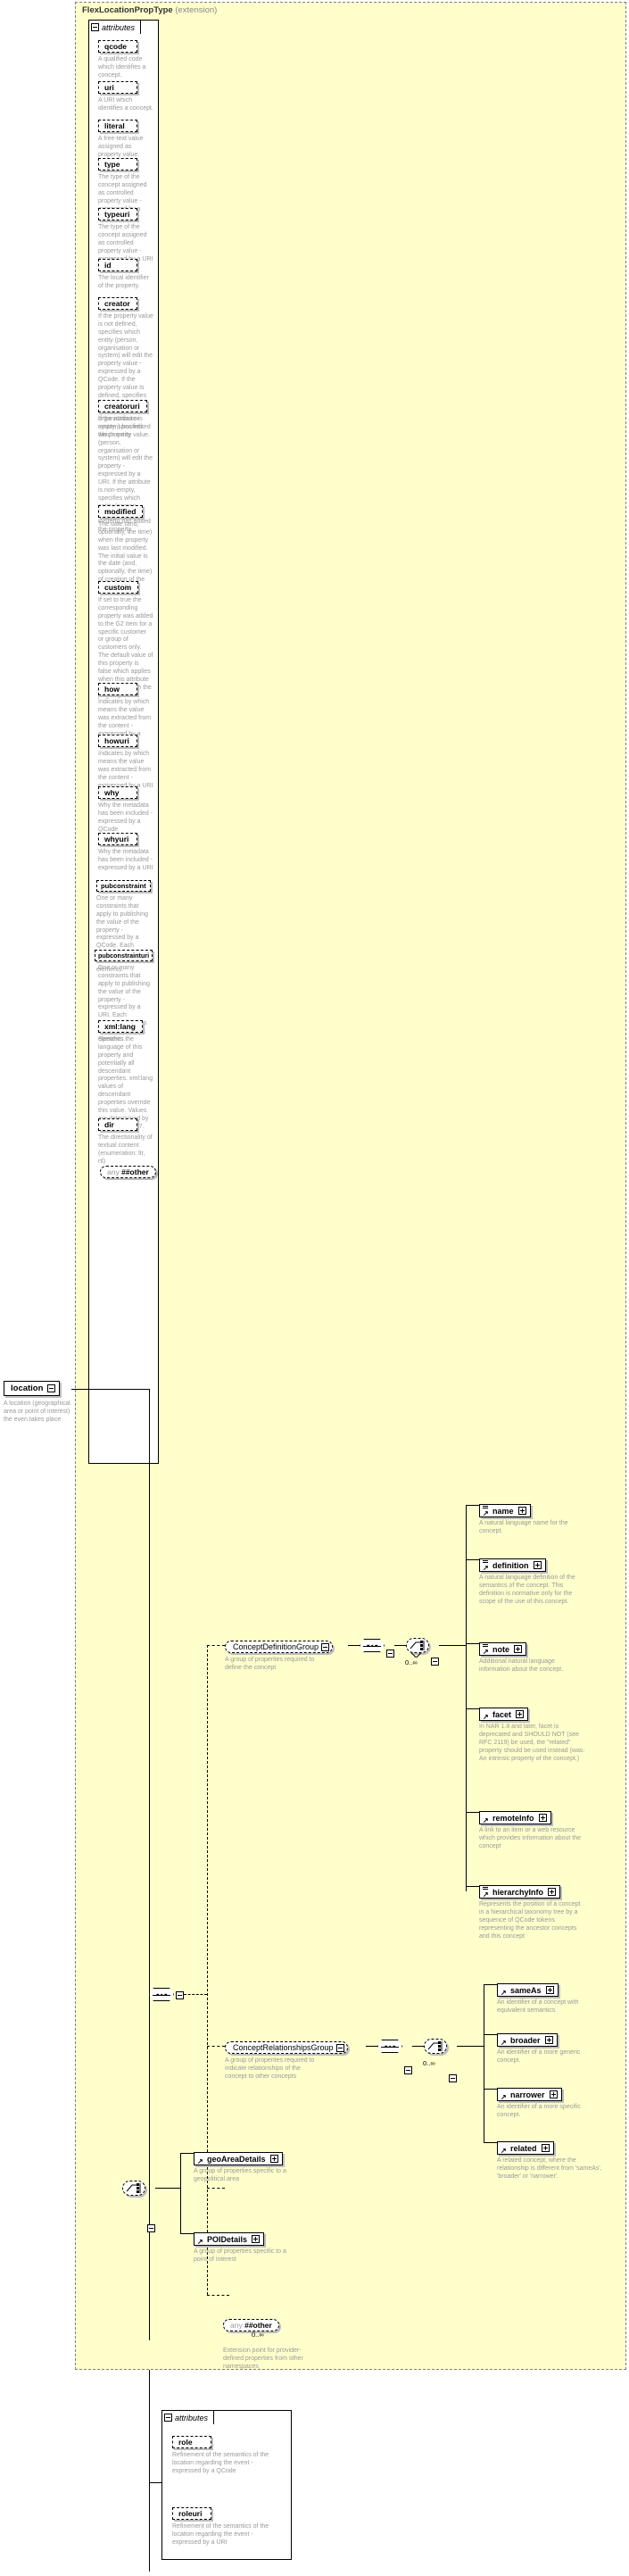 This screenshot has width=629, height=2576. What do you see at coordinates (537, 1565) in the screenshot?
I see `element-definition-expand-icon` at bounding box center [537, 1565].